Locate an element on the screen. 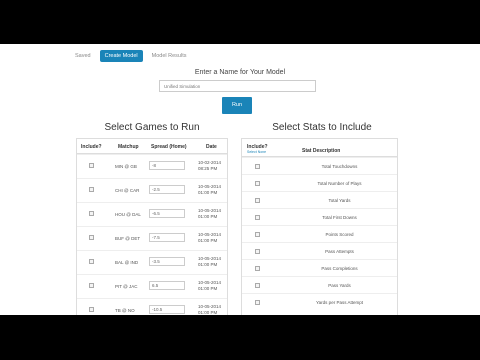 The height and width of the screenshot is (360, 480). list-item: Pass Attempts is located at coordinates (319, 250).